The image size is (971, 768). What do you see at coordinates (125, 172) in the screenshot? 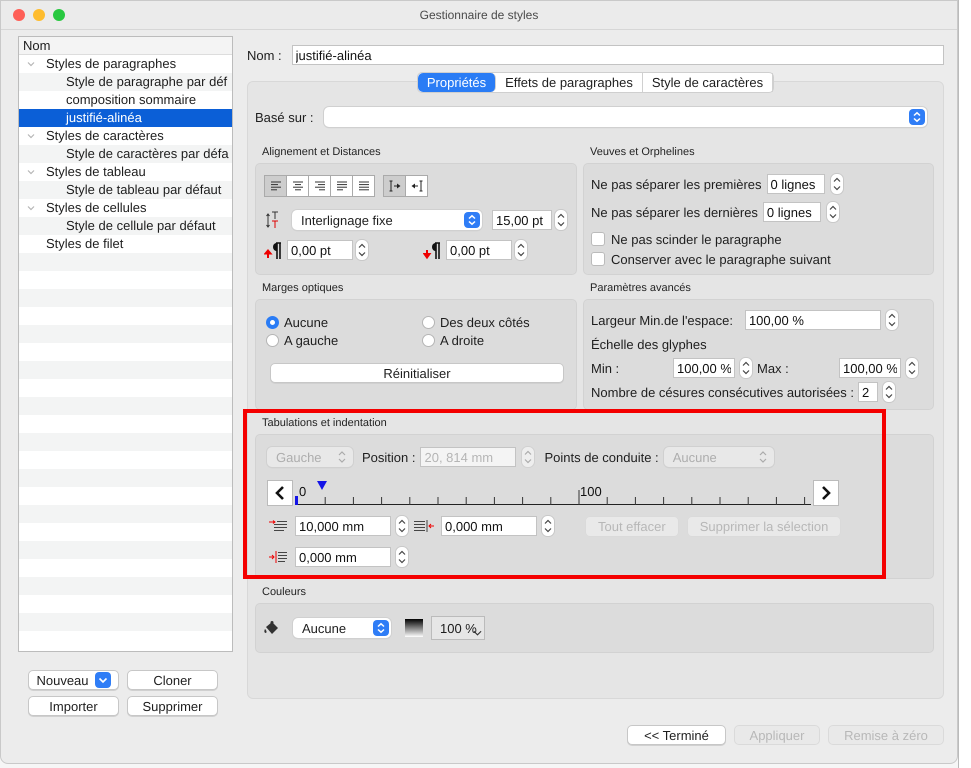
I see `style-list-item: Styles de tableau` at bounding box center [125, 172].